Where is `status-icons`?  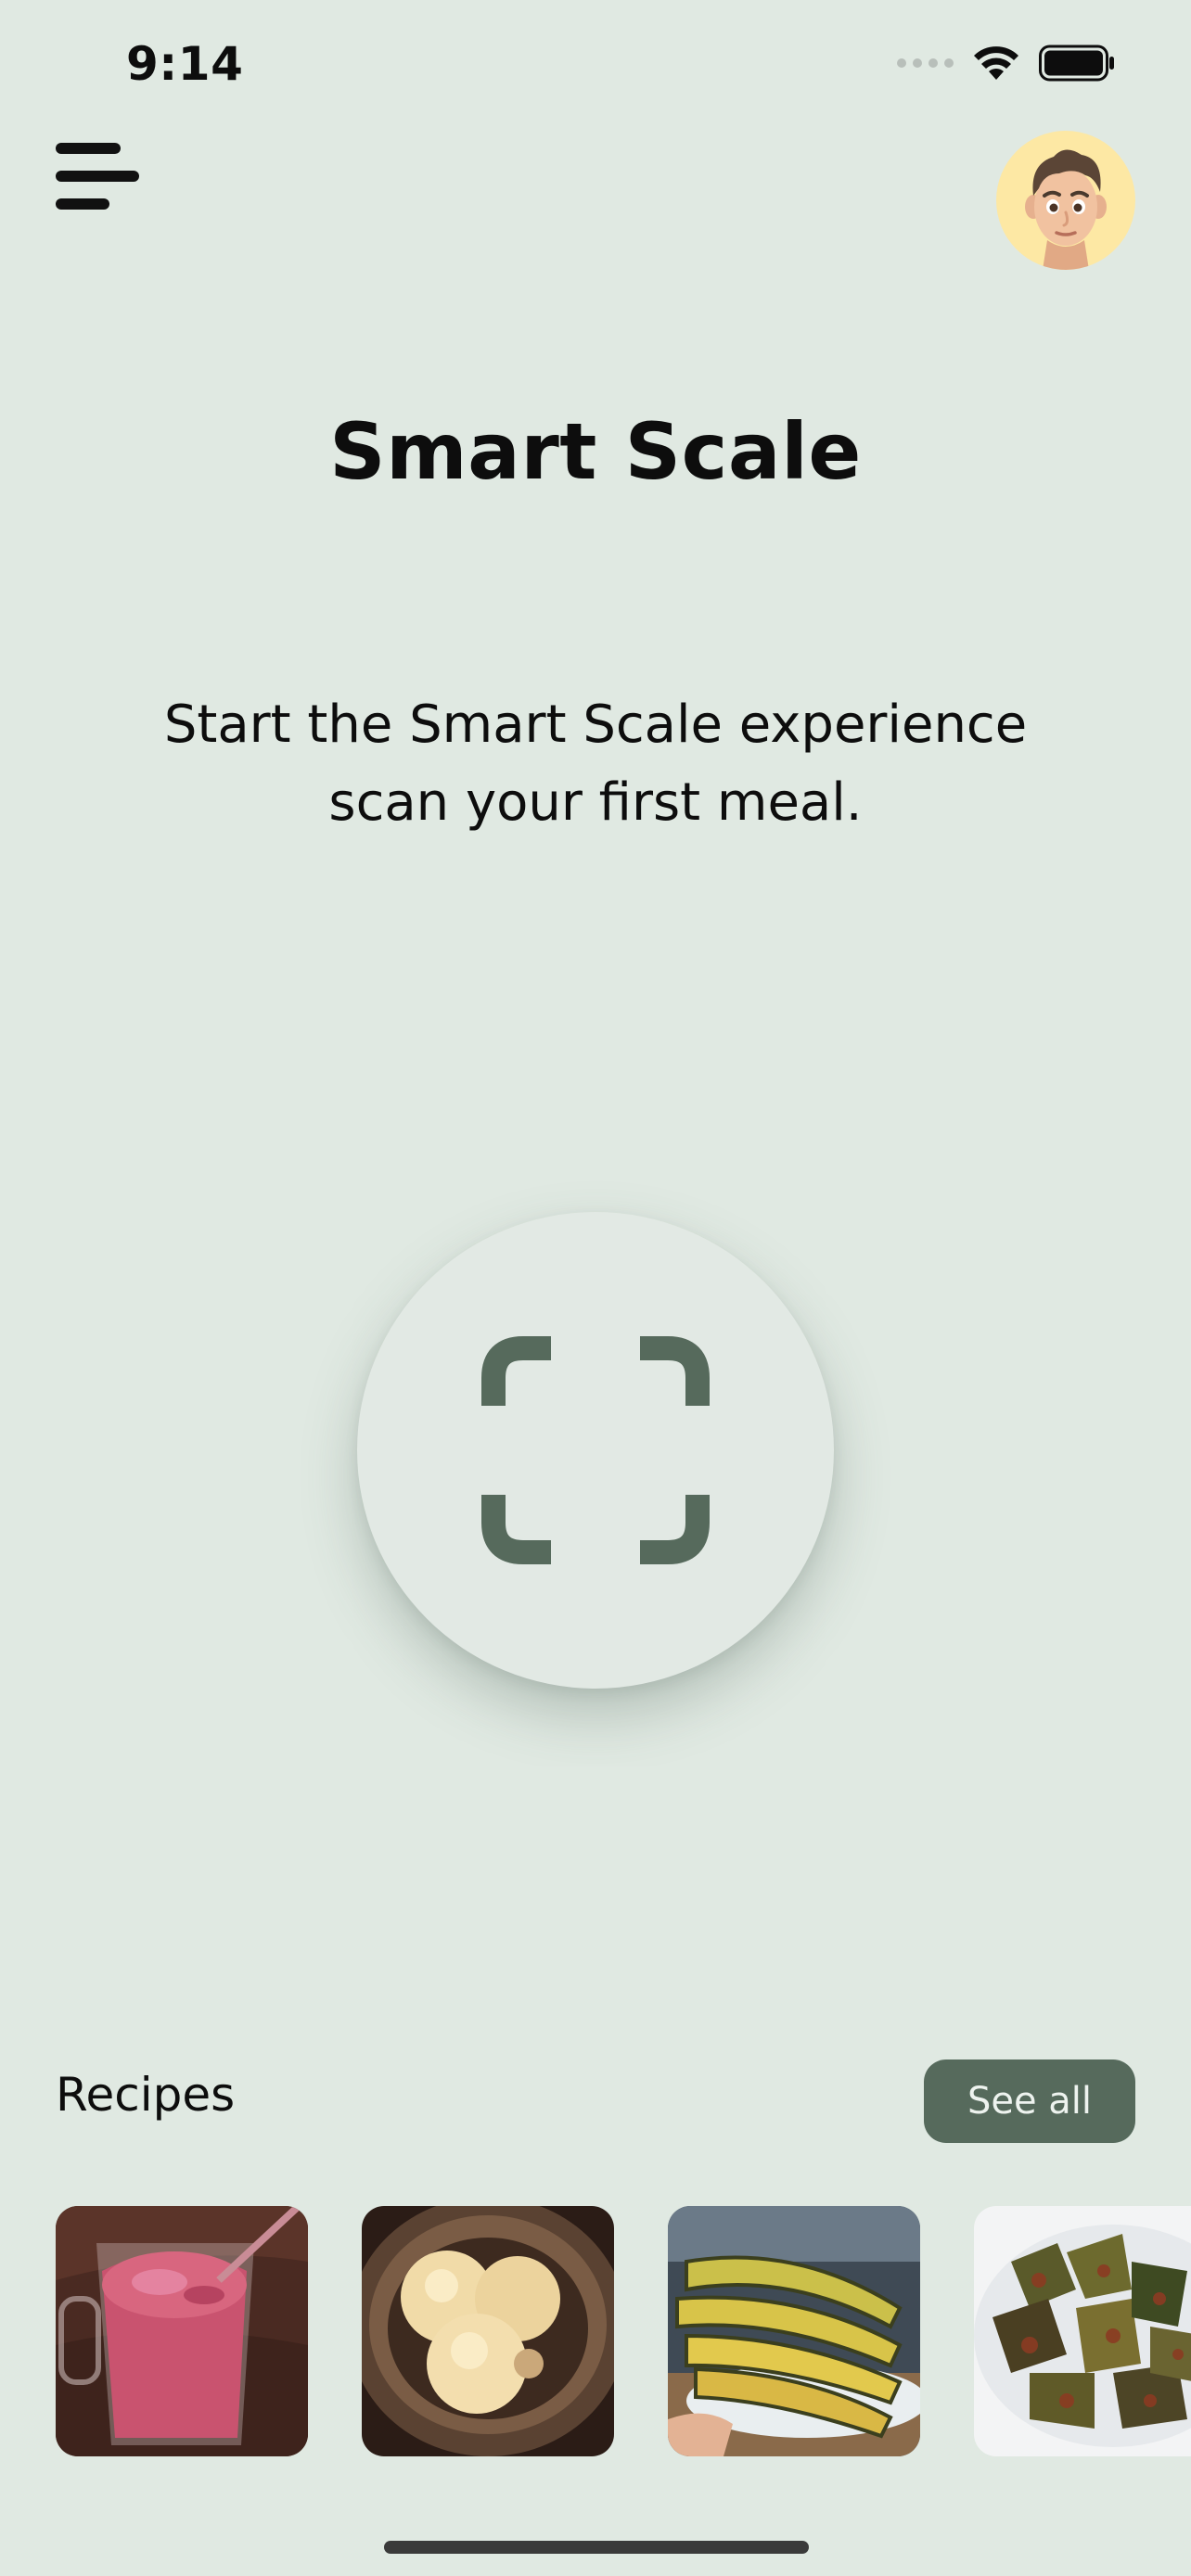 status-icons is located at coordinates (1006, 64).